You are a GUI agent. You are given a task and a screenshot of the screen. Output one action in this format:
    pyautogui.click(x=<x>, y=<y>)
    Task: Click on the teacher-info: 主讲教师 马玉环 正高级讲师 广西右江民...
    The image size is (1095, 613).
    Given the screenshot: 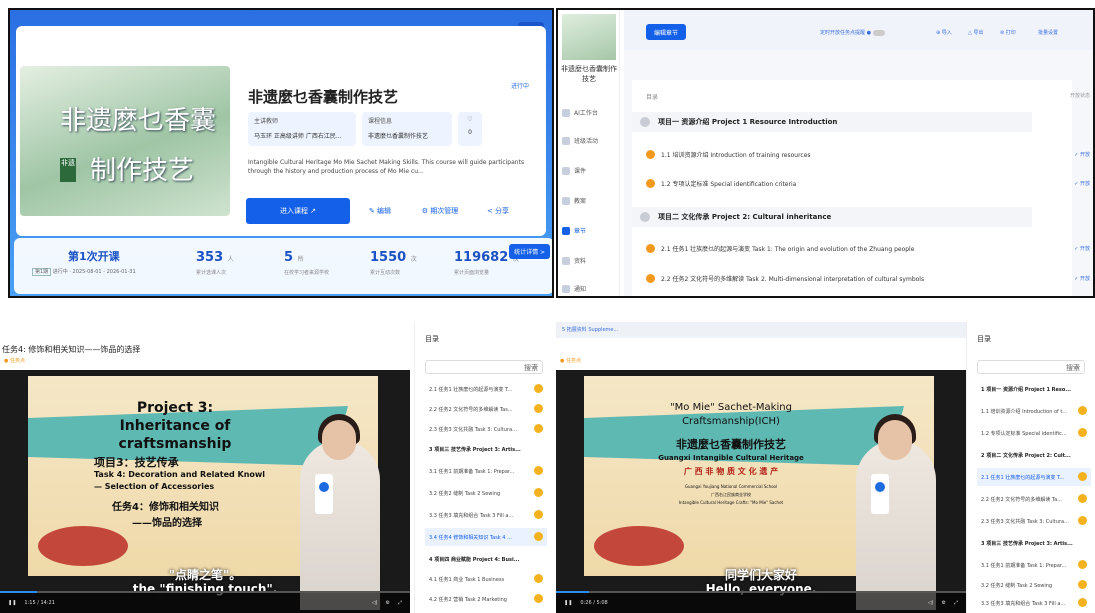 What is the action you would take?
    pyautogui.click(x=302, y=129)
    